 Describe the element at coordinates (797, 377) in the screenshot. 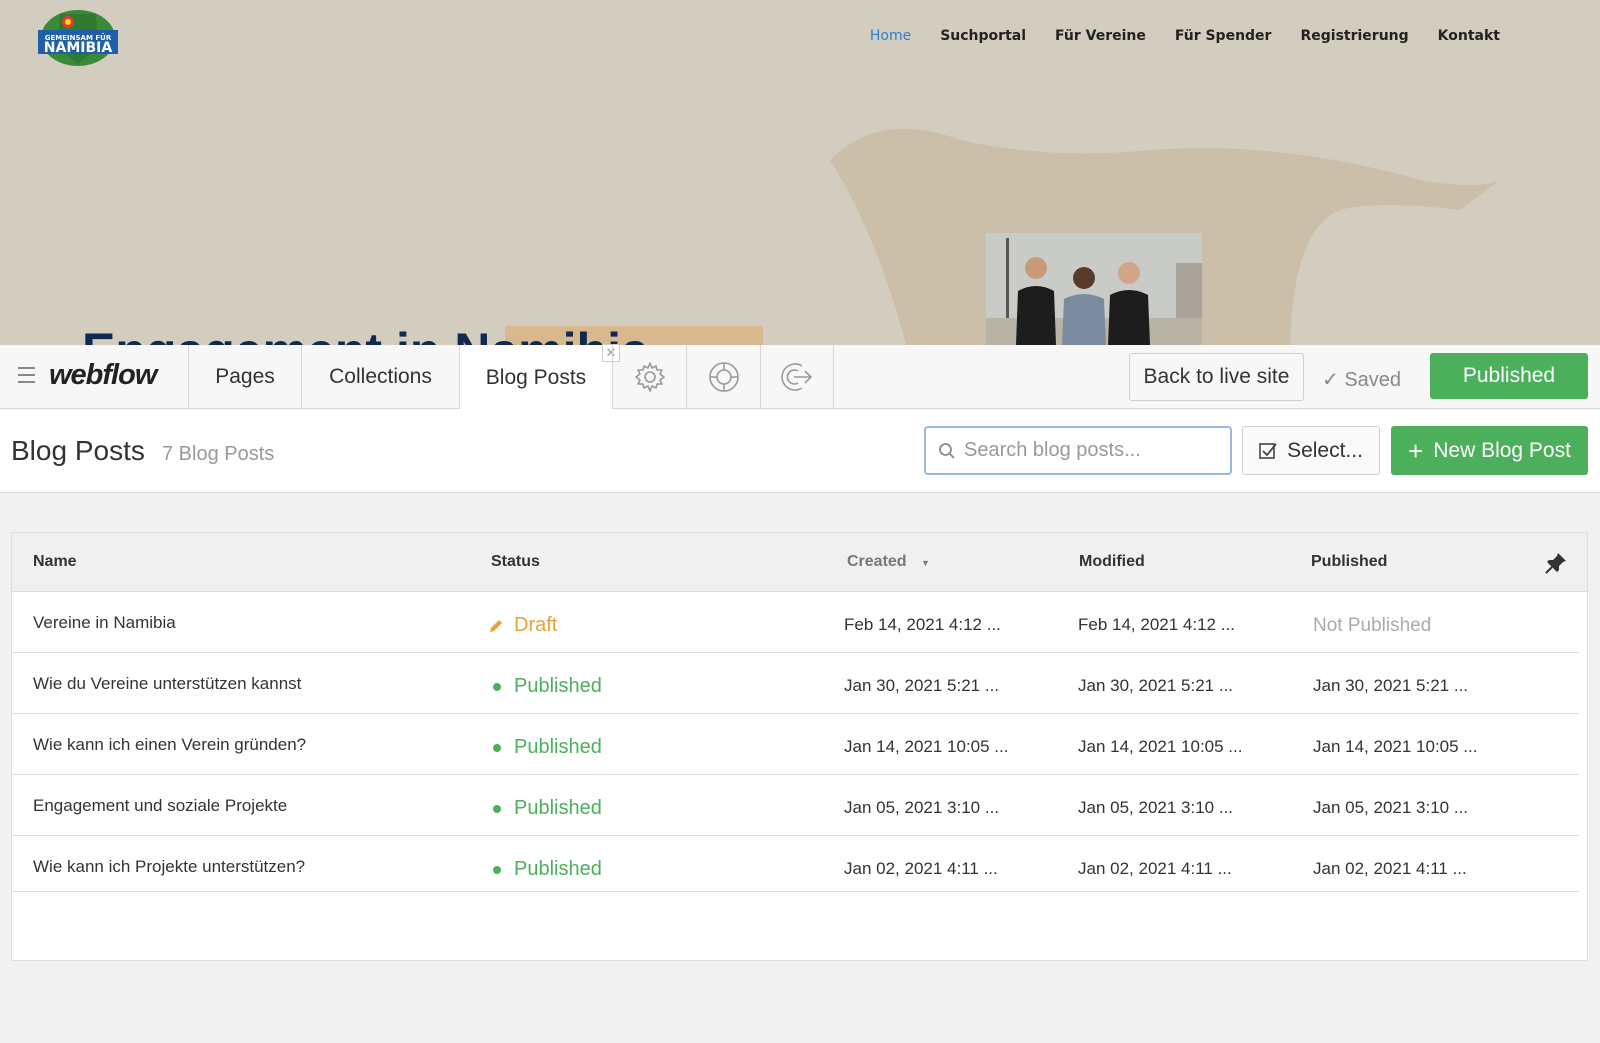

I see `exit-icon` at that location.